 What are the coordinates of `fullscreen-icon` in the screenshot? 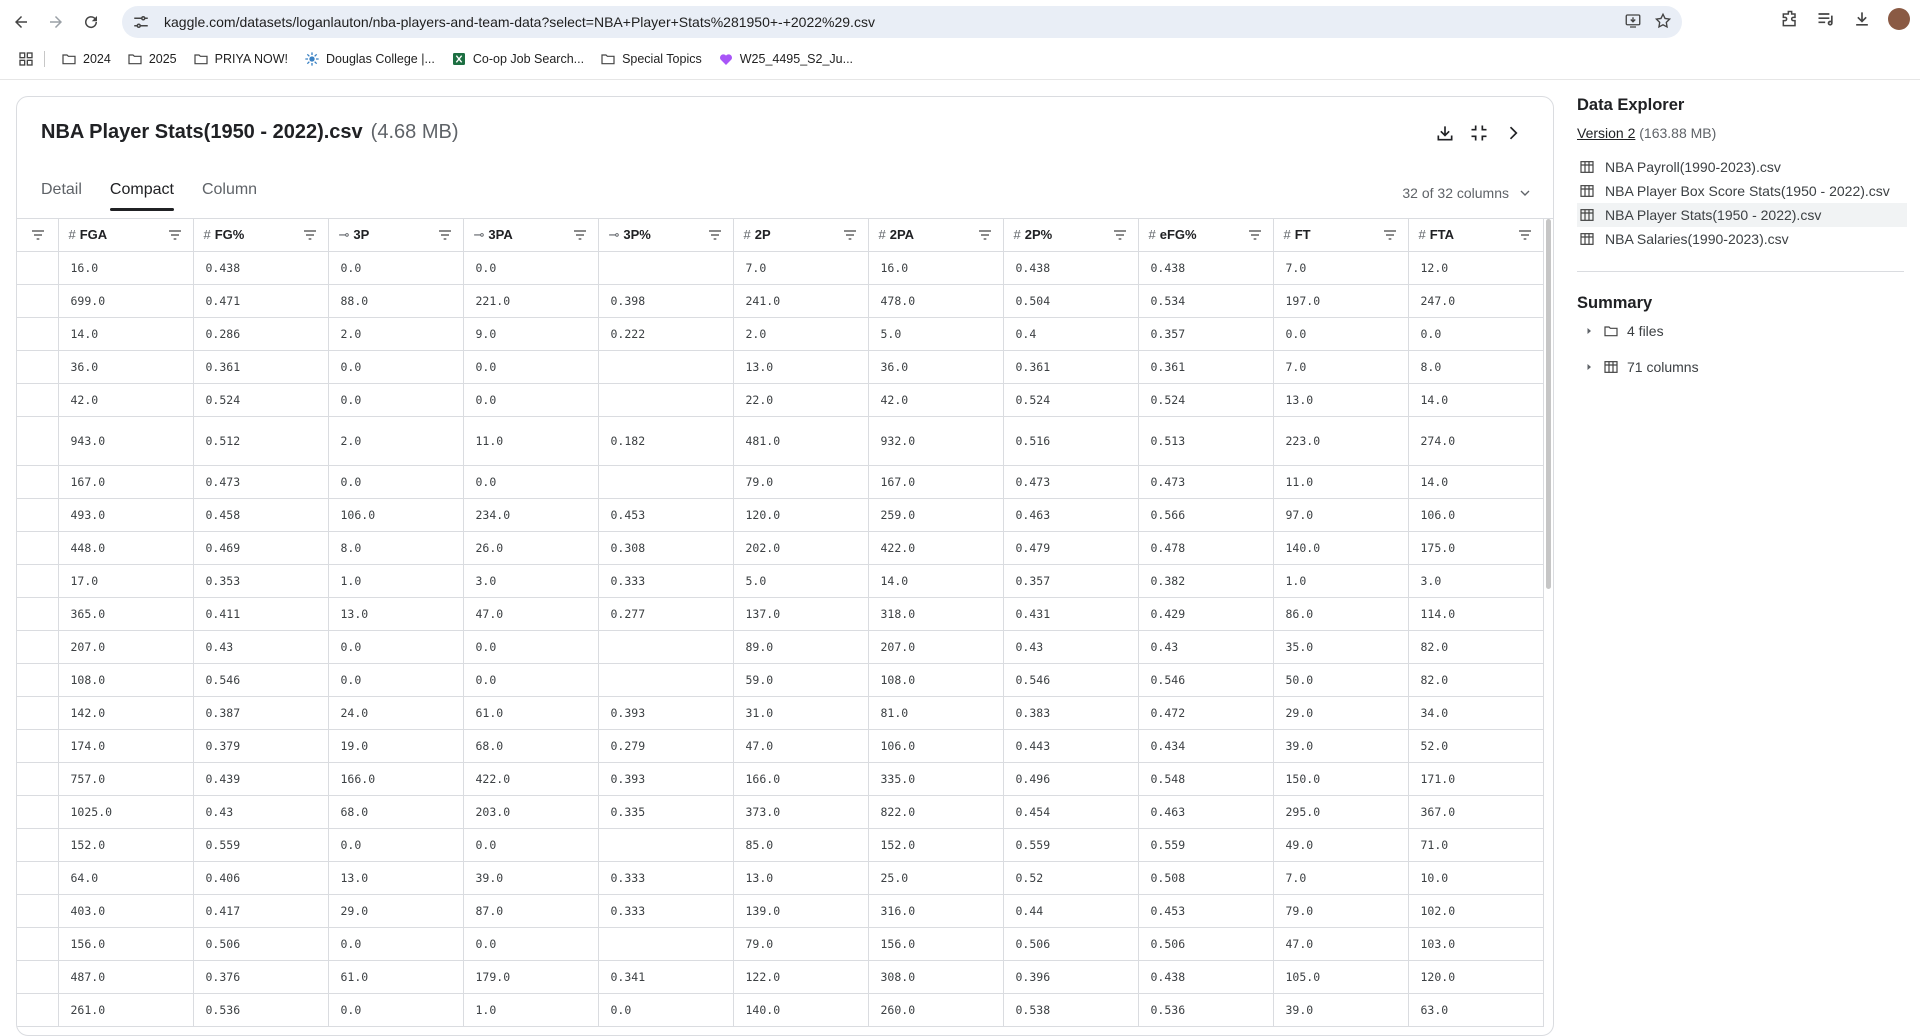 It's located at (1479, 133).